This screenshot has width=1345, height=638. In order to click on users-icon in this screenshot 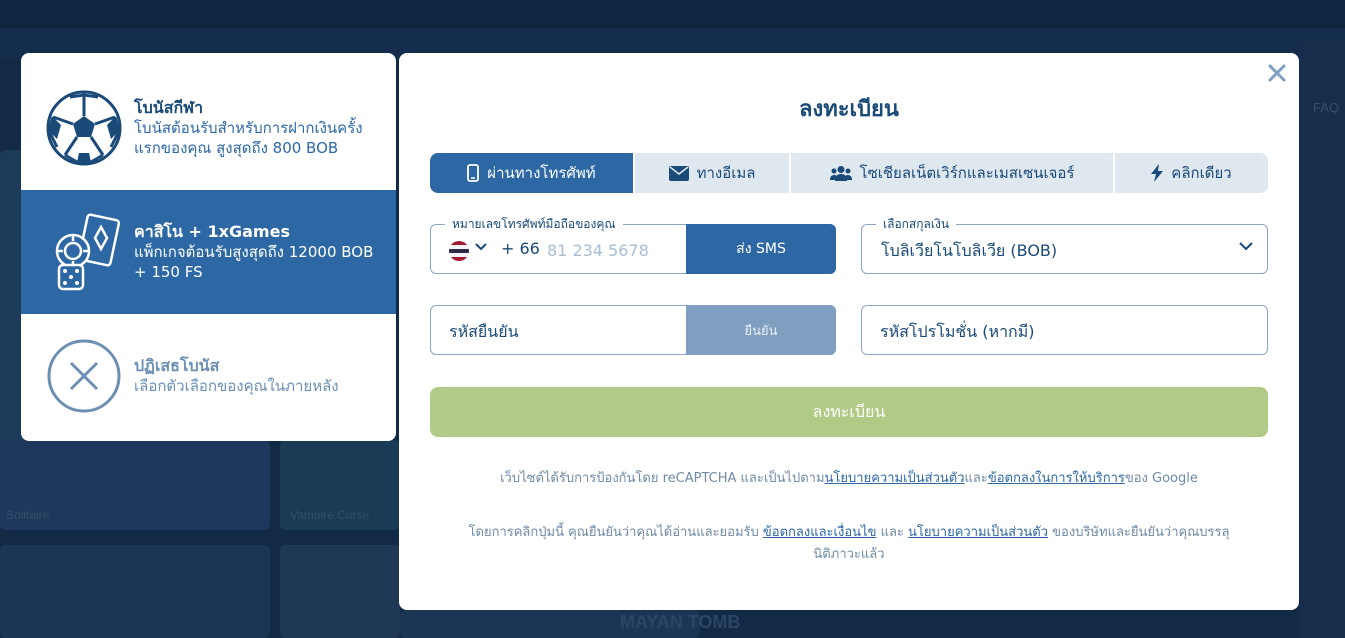, I will do `click(840, 173)`.